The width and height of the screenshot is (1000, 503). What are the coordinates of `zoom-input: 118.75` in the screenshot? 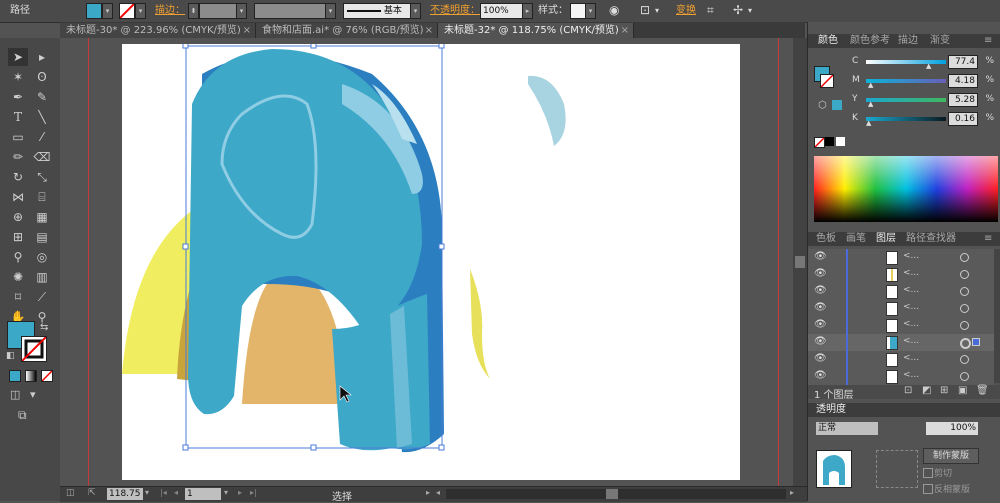 It's located at (125, 494).